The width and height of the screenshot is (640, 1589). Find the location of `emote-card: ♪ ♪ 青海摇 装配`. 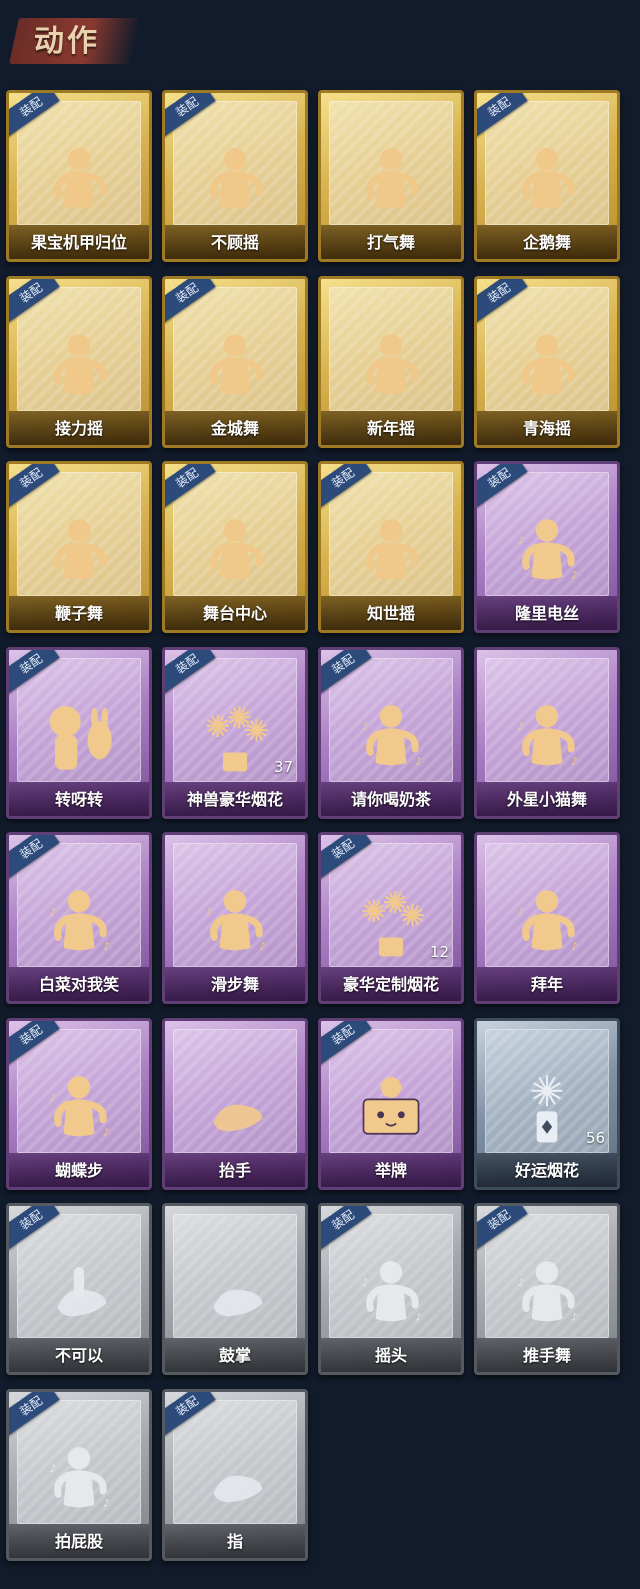

emote-card: ♪ ♪ 青海摇 装配 is located at coordinates (547, 362).